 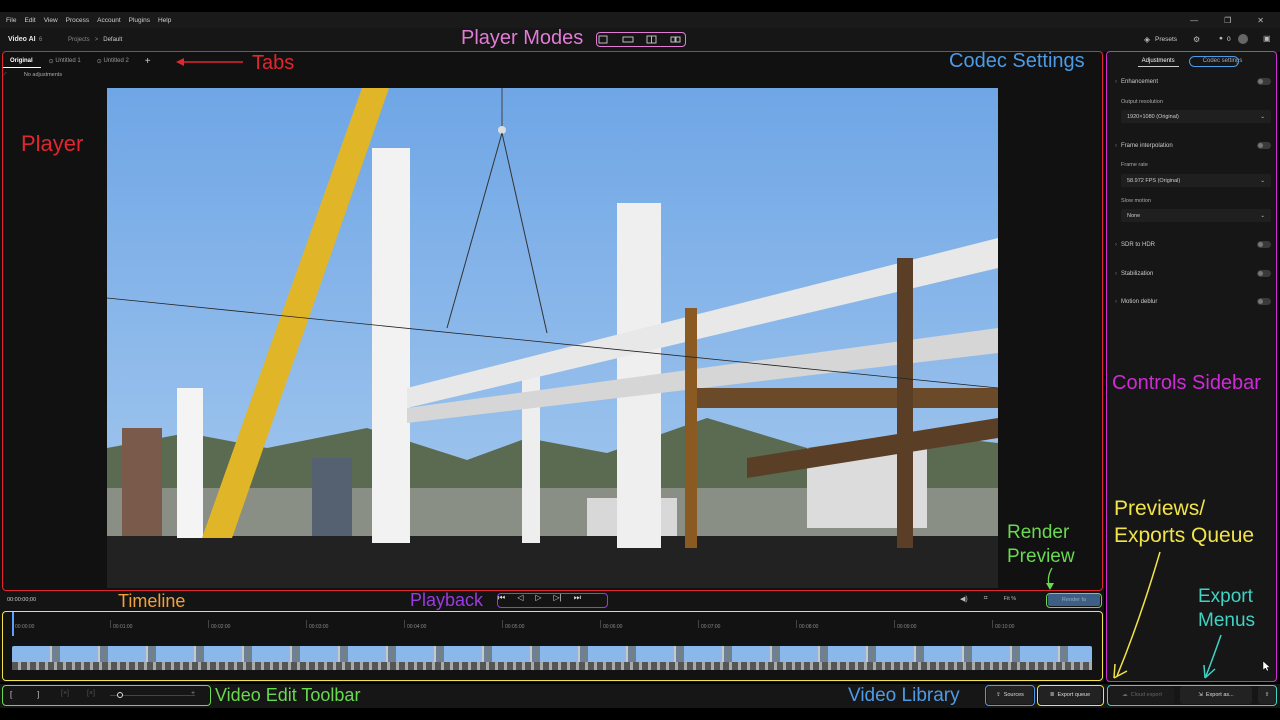 What do you see at coordinates (1137, 615) in the screenshot?
I see `previews-queue-arrow` at bounding box center [1137, 615].